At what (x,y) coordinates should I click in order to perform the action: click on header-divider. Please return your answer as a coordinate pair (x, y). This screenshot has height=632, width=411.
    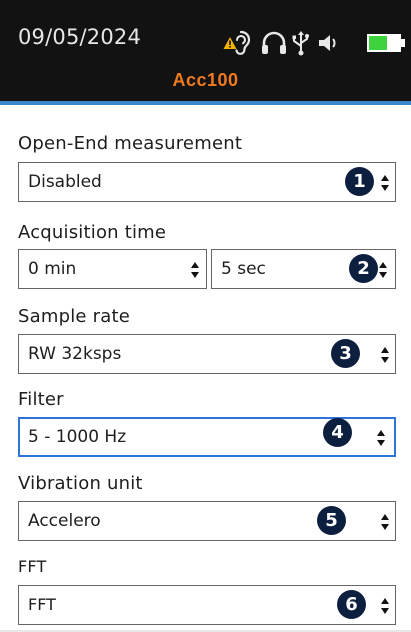
    Looking at the image, I should click on (205, 103).